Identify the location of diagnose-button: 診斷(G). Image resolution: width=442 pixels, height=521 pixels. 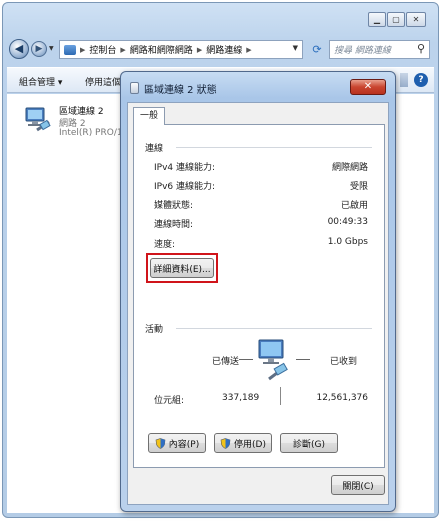
(309, 443).